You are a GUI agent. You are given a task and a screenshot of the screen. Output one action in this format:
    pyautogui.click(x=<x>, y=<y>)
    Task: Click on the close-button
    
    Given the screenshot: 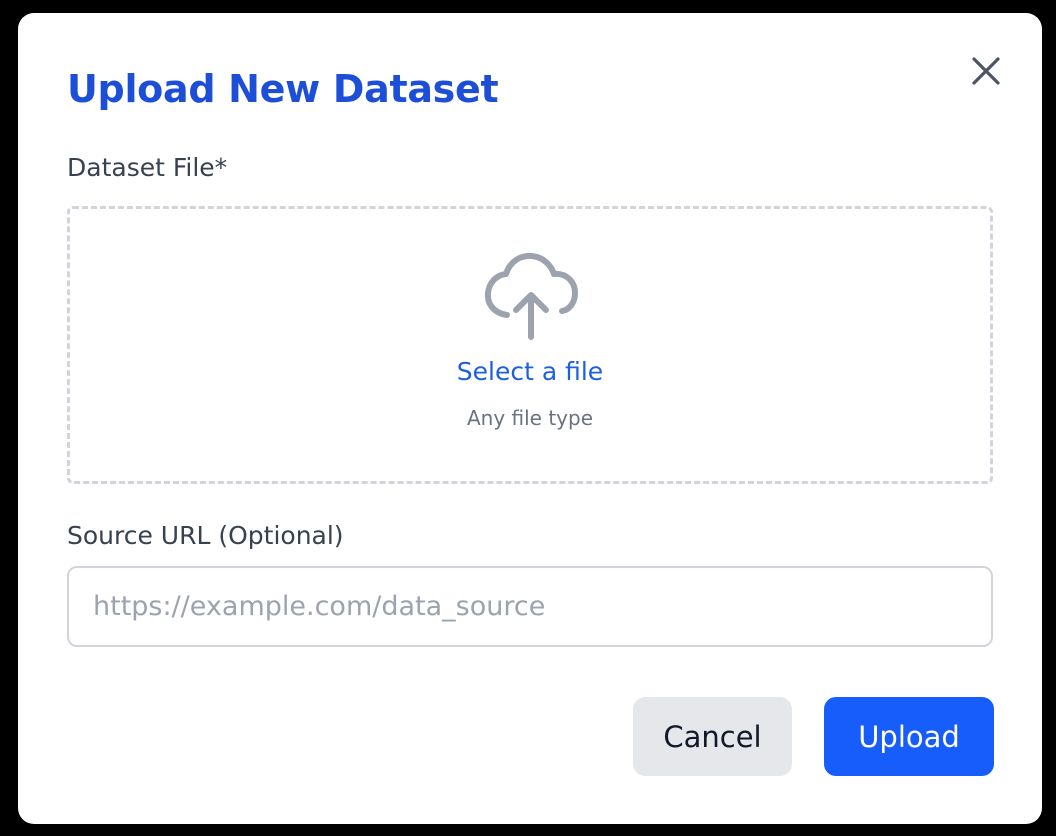 What is the action you would take?
    pyautogui.click(x=986, y=71)
    